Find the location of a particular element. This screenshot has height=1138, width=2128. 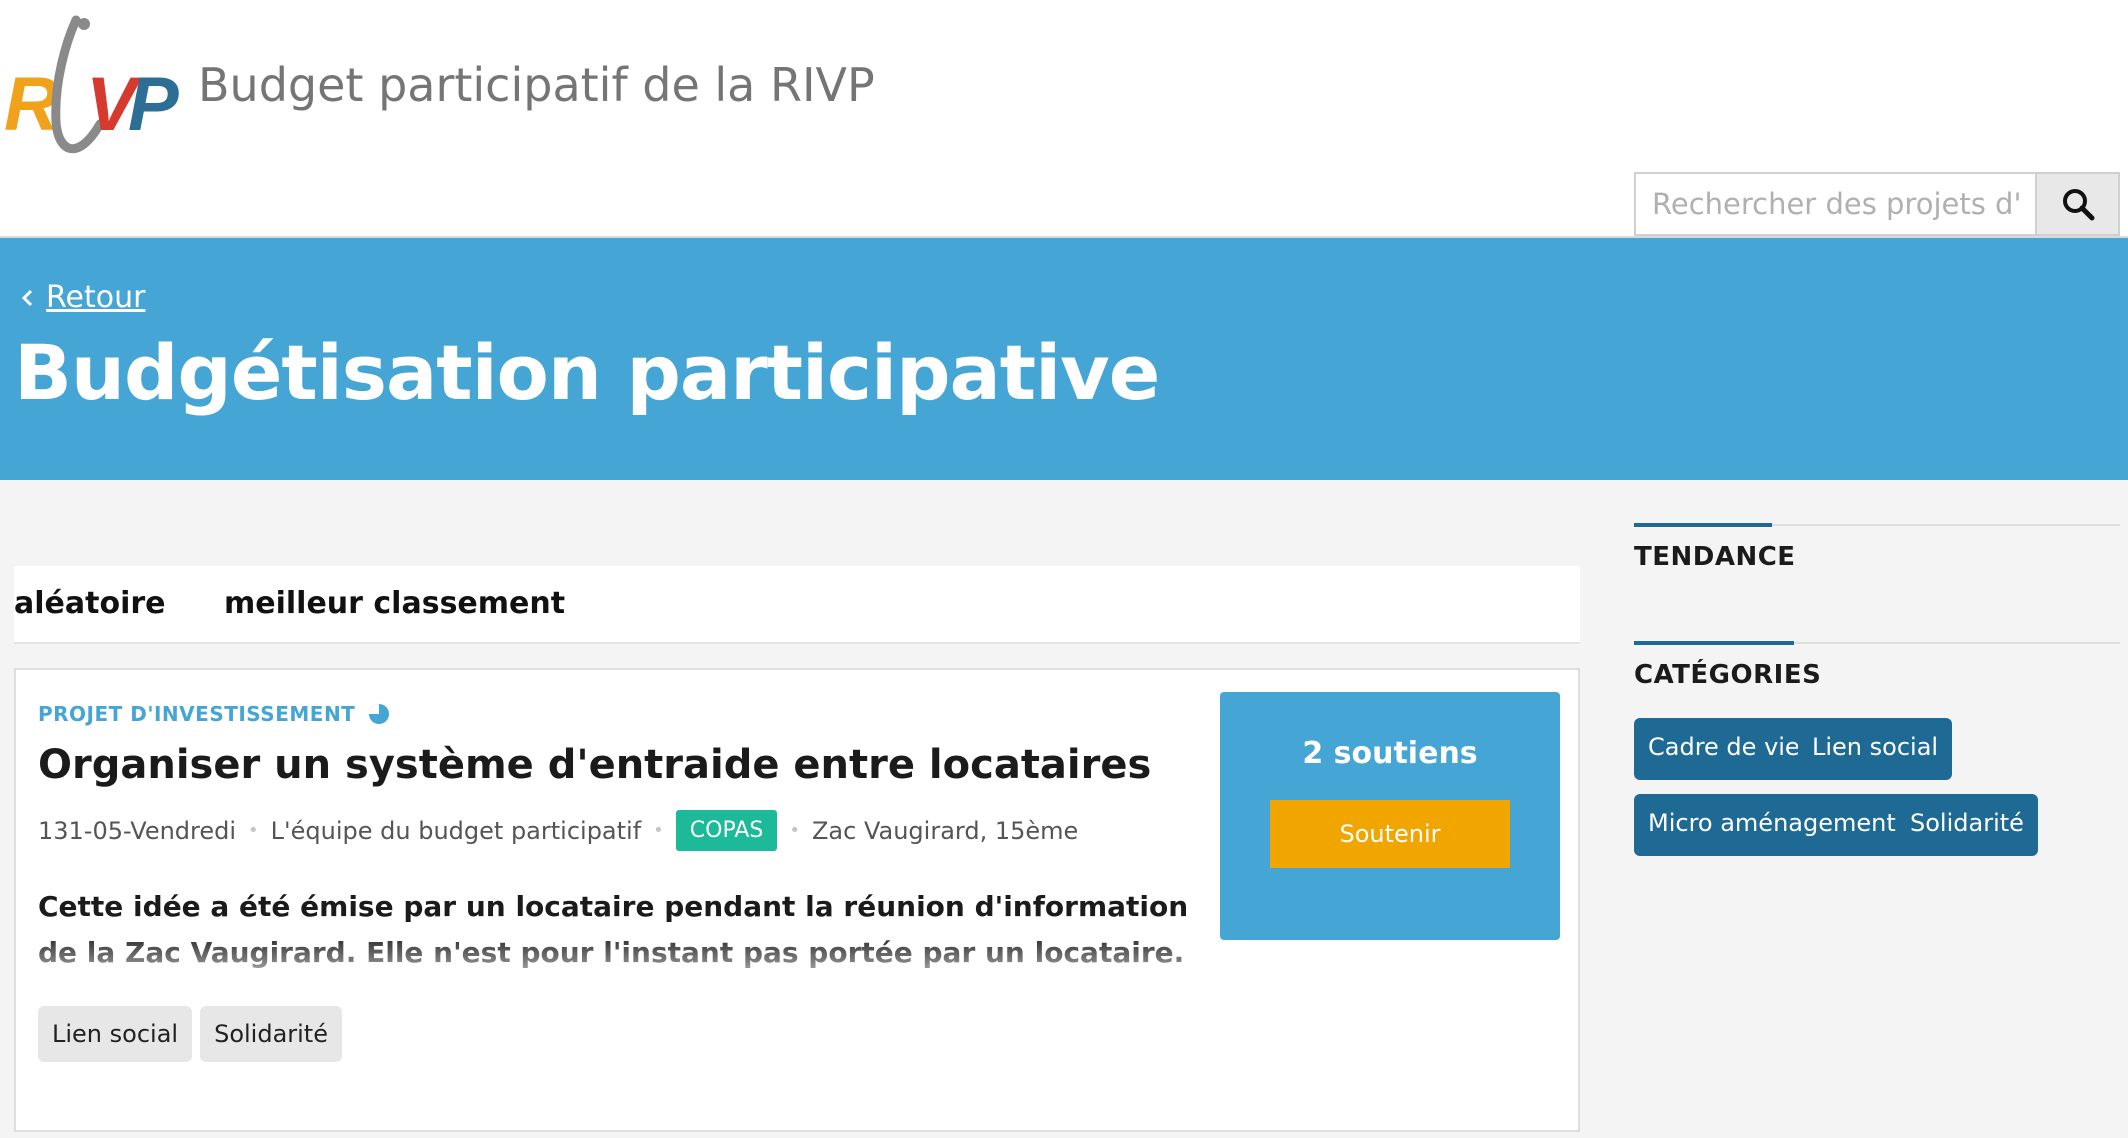

project-badge: COPAS is located at coordinates (726, 830).